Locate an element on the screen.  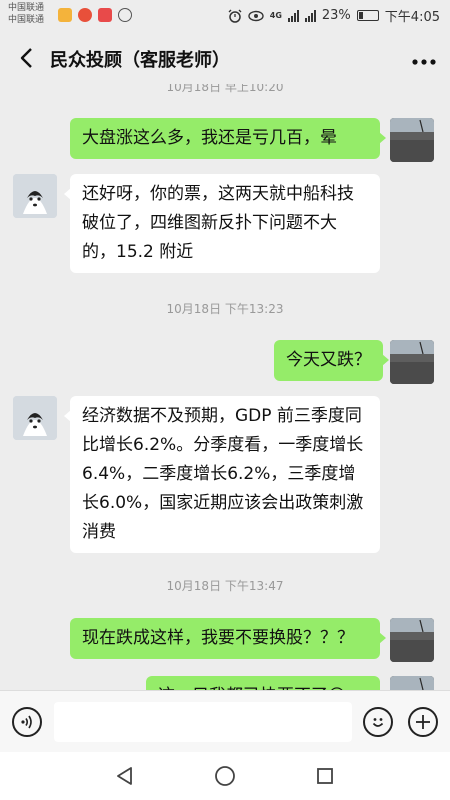
voice-button is located at coordinates (27, 722).